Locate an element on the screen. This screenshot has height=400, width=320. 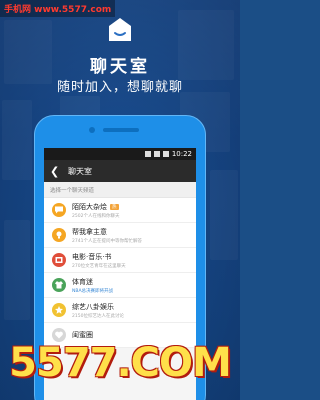
star-icon is located at coordinates (59, 310).